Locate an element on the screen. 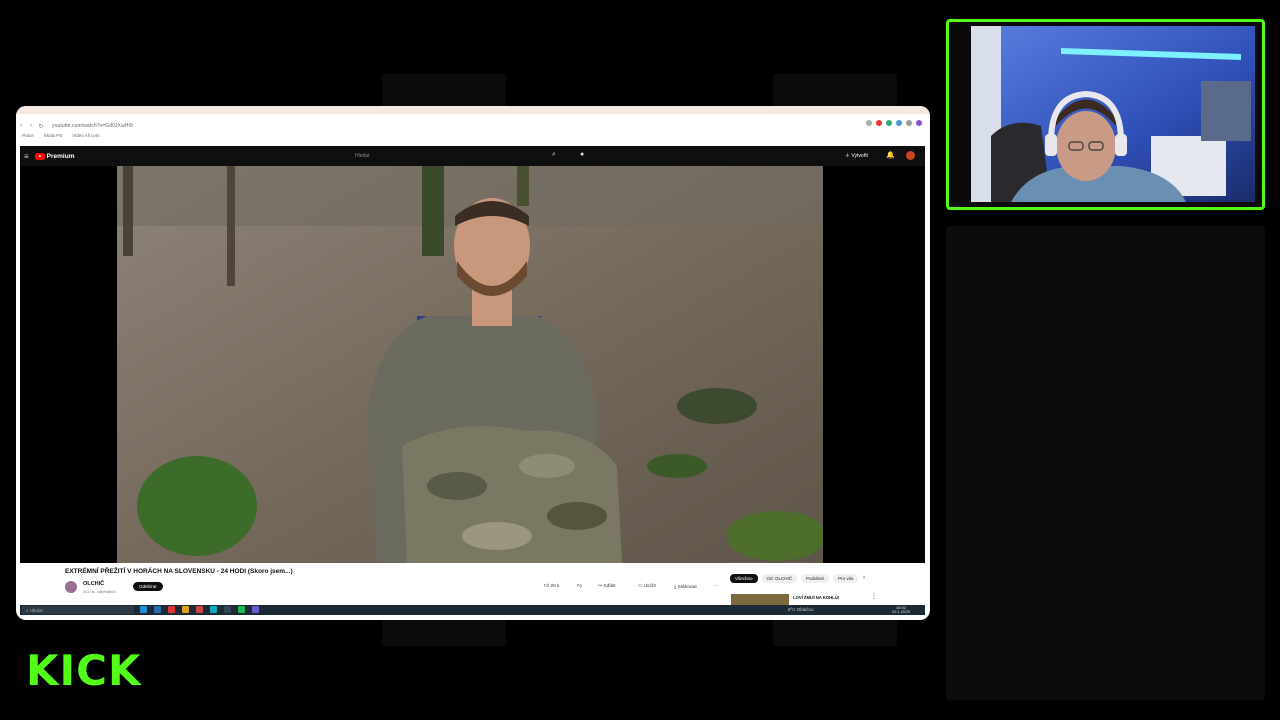 This screenshot has height=720, width=1280. tab-strip is located at coordinates (473, 110).